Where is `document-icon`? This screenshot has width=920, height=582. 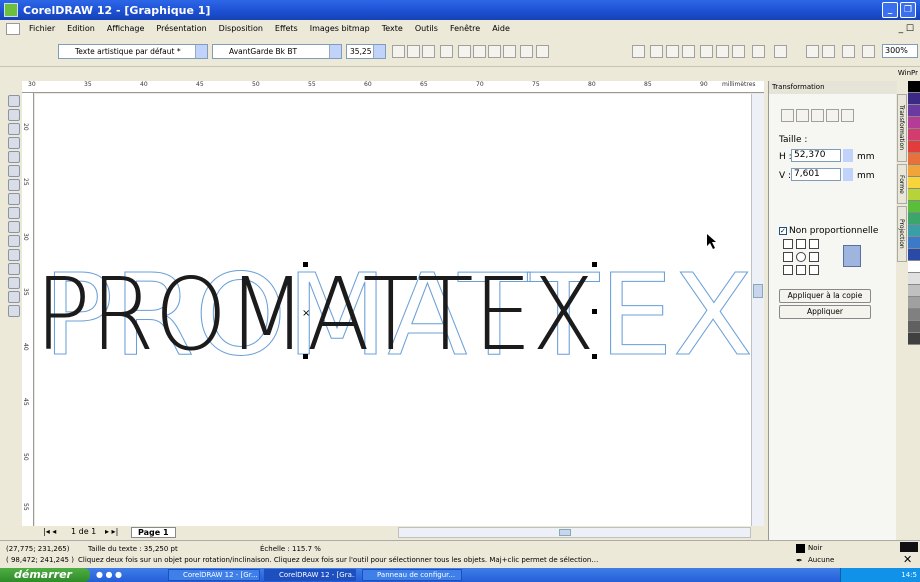
document-icon is located at coordinates (13, 28).